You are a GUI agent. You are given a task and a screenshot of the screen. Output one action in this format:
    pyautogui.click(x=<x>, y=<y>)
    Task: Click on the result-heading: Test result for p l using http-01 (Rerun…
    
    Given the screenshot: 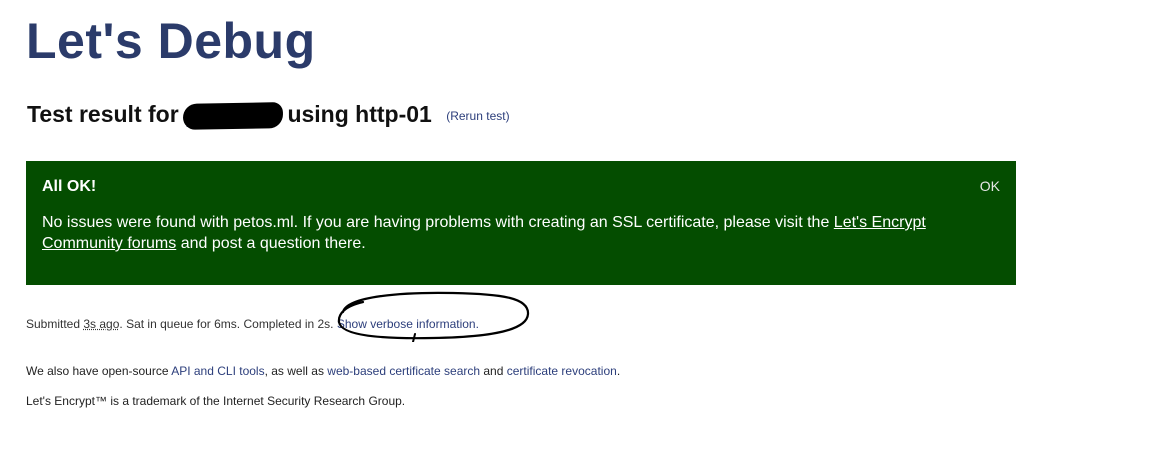 What is the action you would take?
    pyautogui.click(x=268, y=115)
    